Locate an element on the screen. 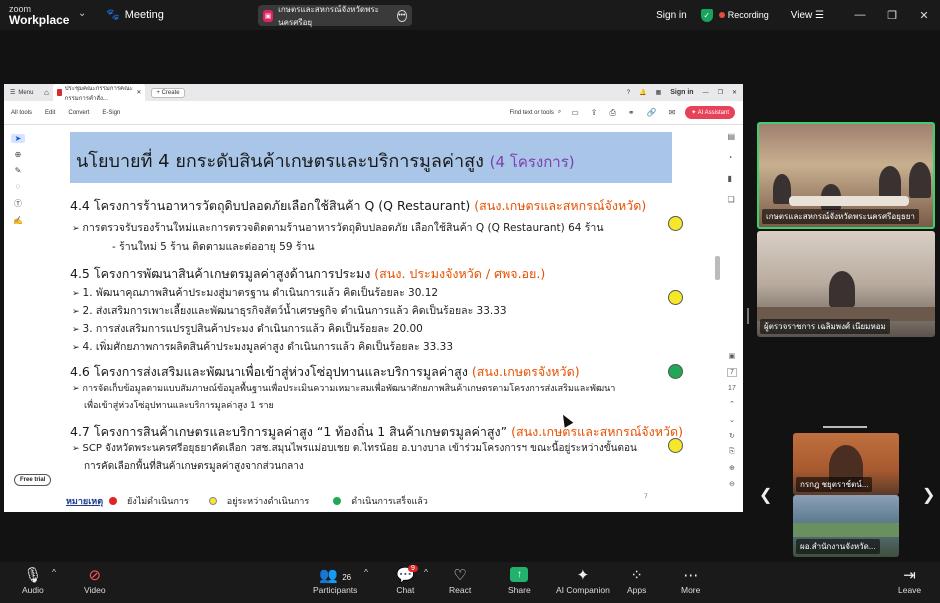 This screenshot has width=940, height=603. annotate-icon: ▣ is located at coordinates (732, 356).